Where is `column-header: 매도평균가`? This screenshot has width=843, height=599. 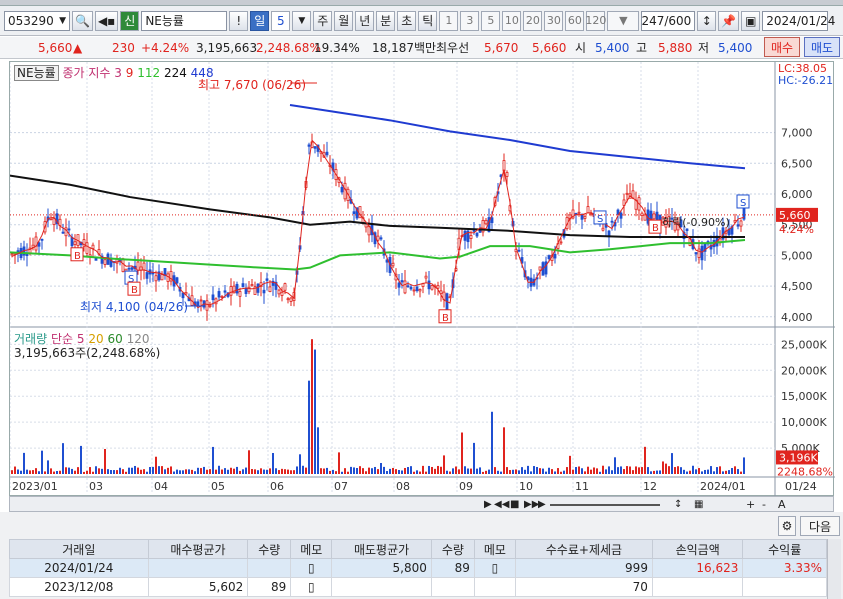
column-header: 매도평균가 is located at coordinates (381, 549).